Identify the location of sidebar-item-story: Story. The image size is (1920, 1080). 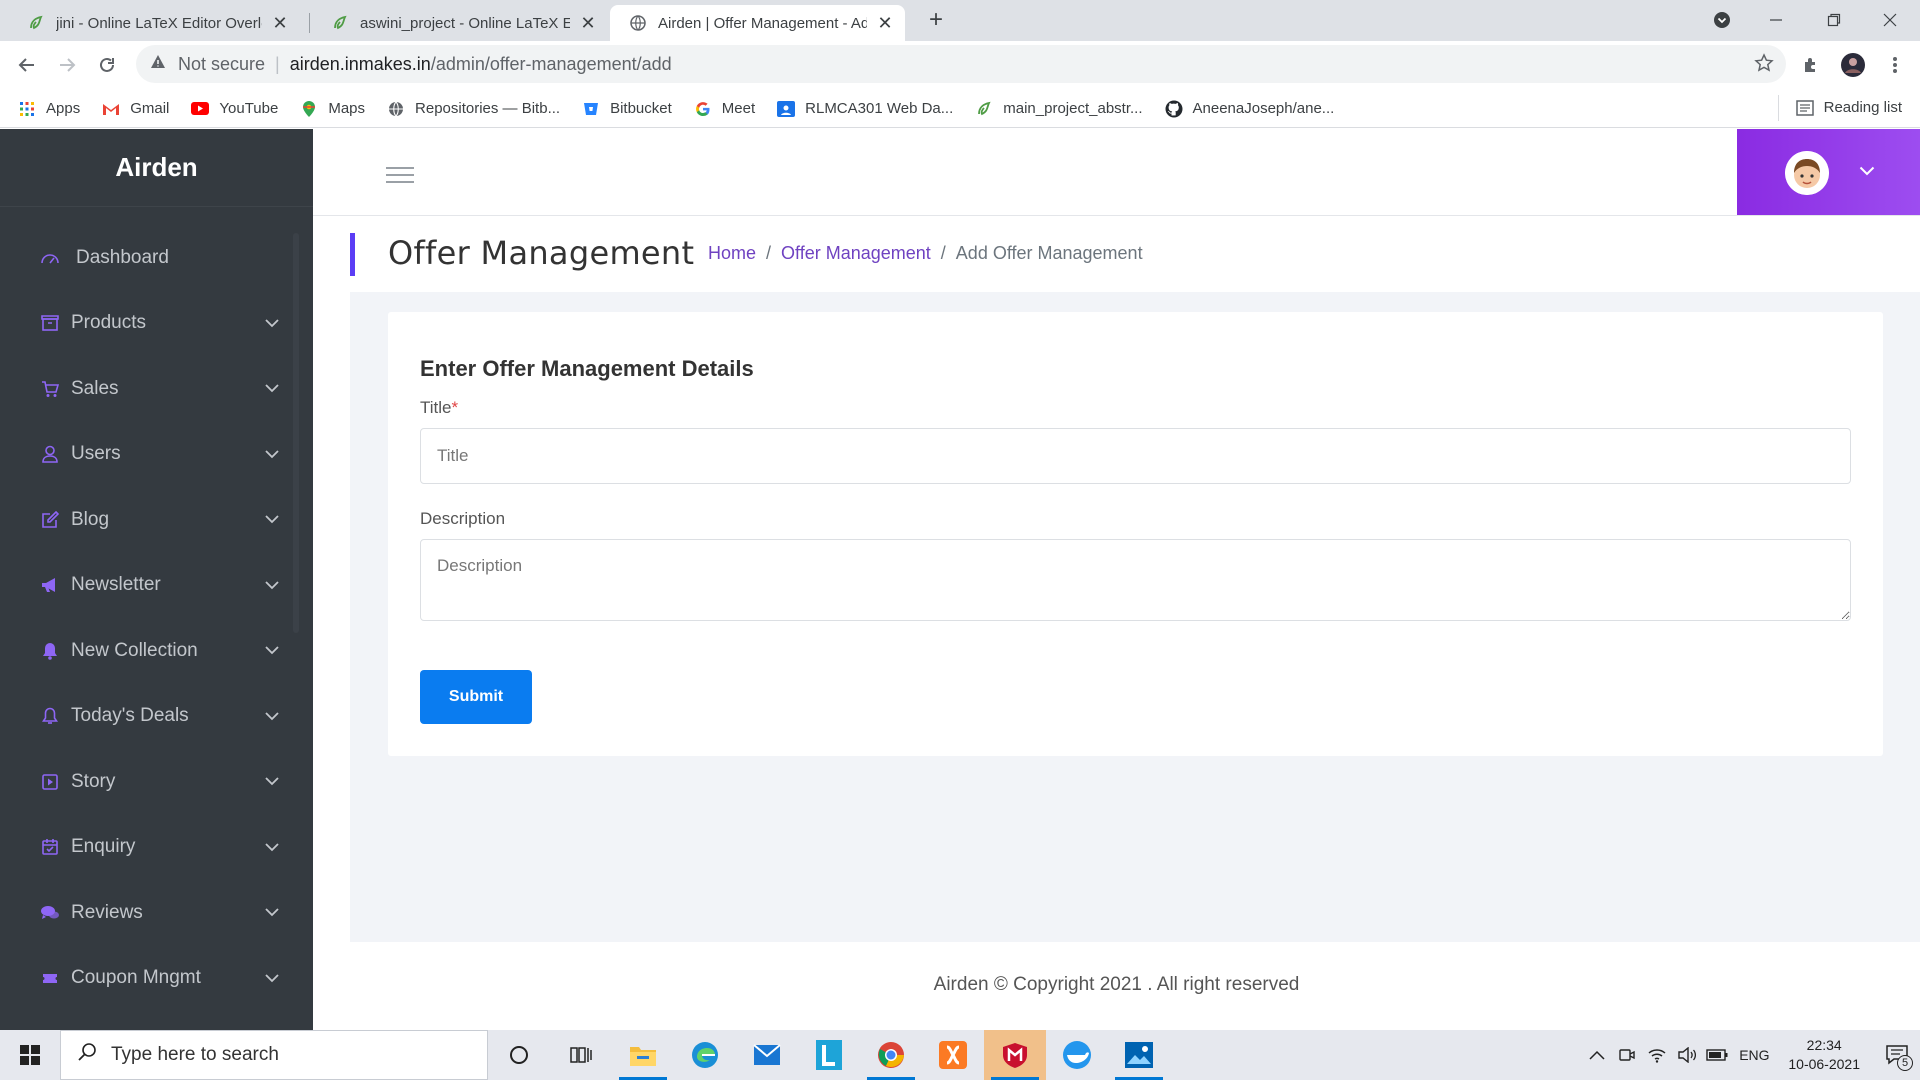
(156, 782).